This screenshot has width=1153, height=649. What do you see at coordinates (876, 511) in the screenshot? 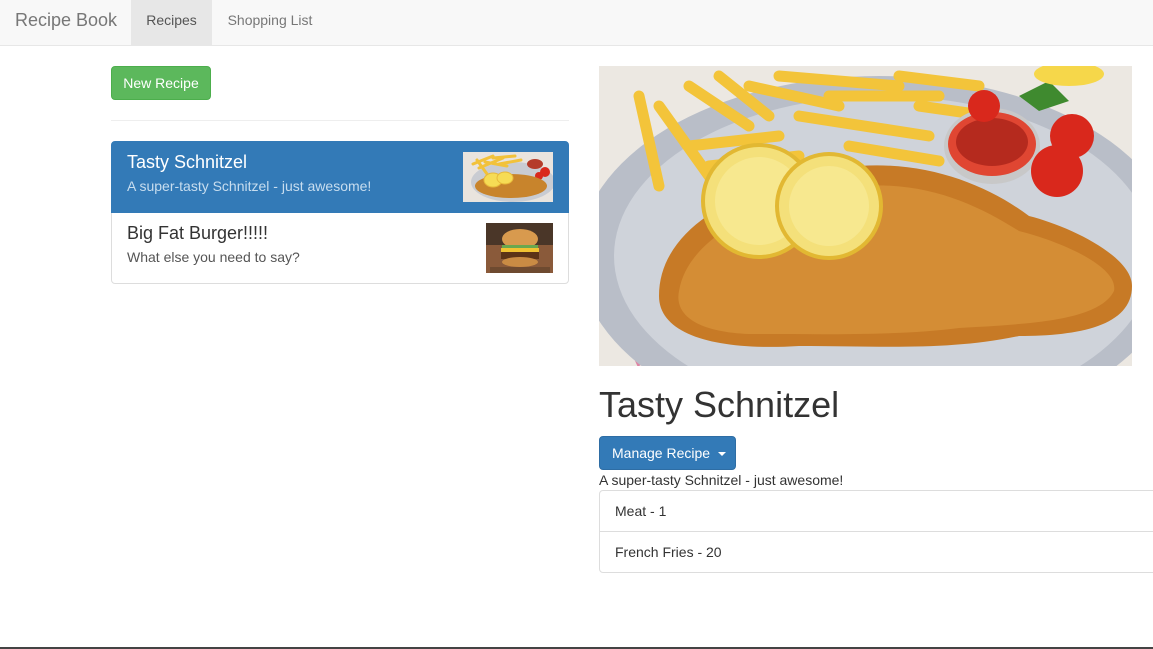
I see `ingredient-item: Meat - 1` at bounding box center [876, 511].